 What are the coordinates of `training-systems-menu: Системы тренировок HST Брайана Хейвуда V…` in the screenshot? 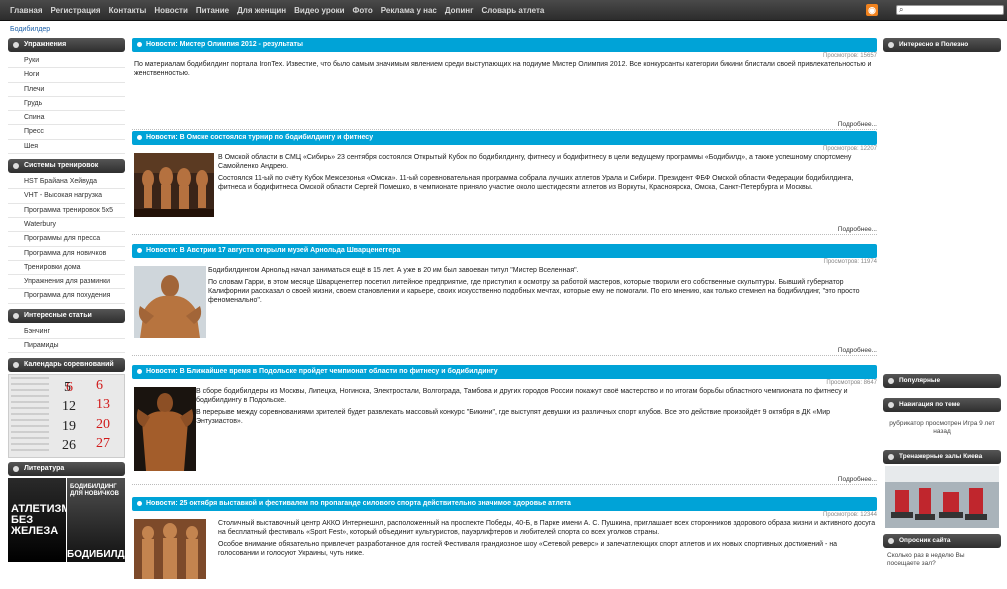 It's located at (66, 231).